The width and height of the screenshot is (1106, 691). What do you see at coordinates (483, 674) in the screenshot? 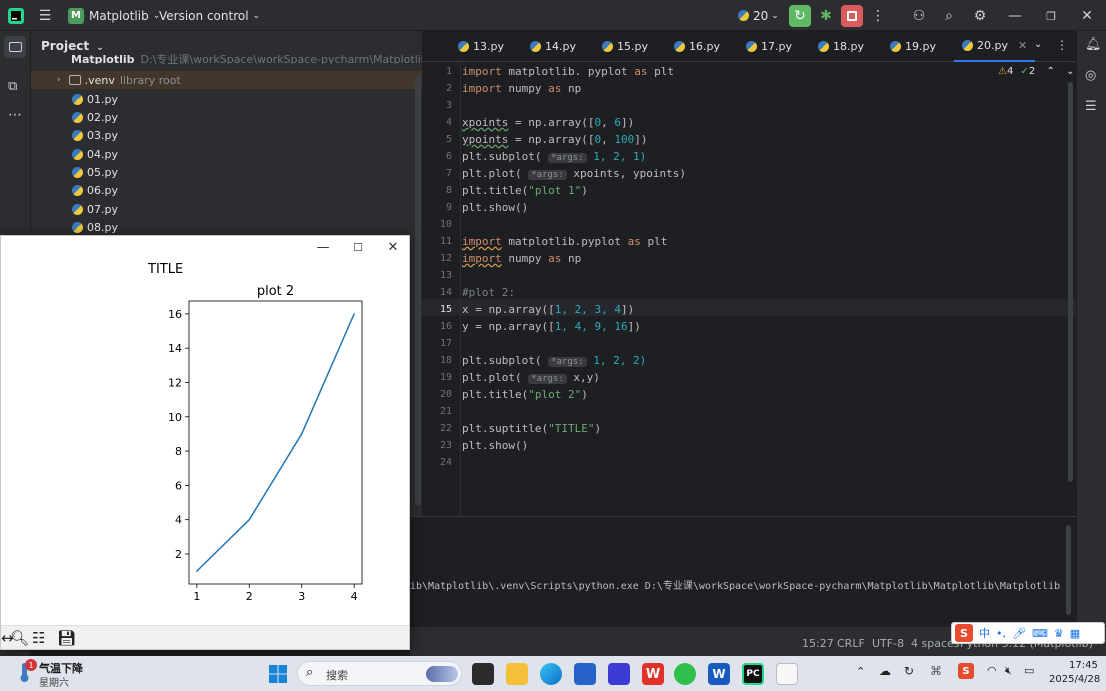
I see `task-view-icon` at bounding box center [483, 674].